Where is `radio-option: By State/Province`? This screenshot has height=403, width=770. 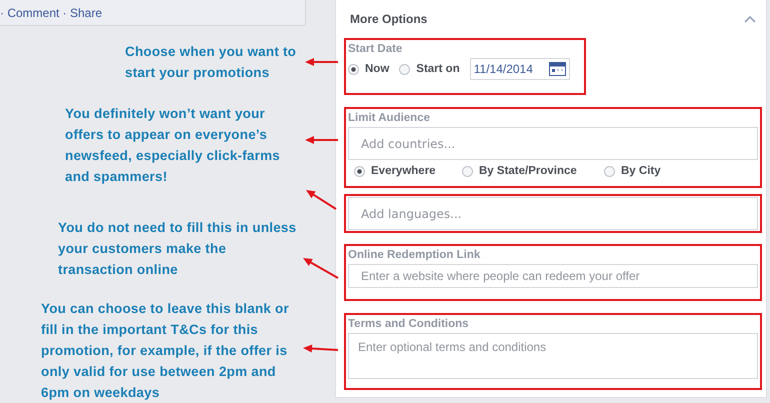 radio-option: By State/Province is located at coordinates (533, 171).